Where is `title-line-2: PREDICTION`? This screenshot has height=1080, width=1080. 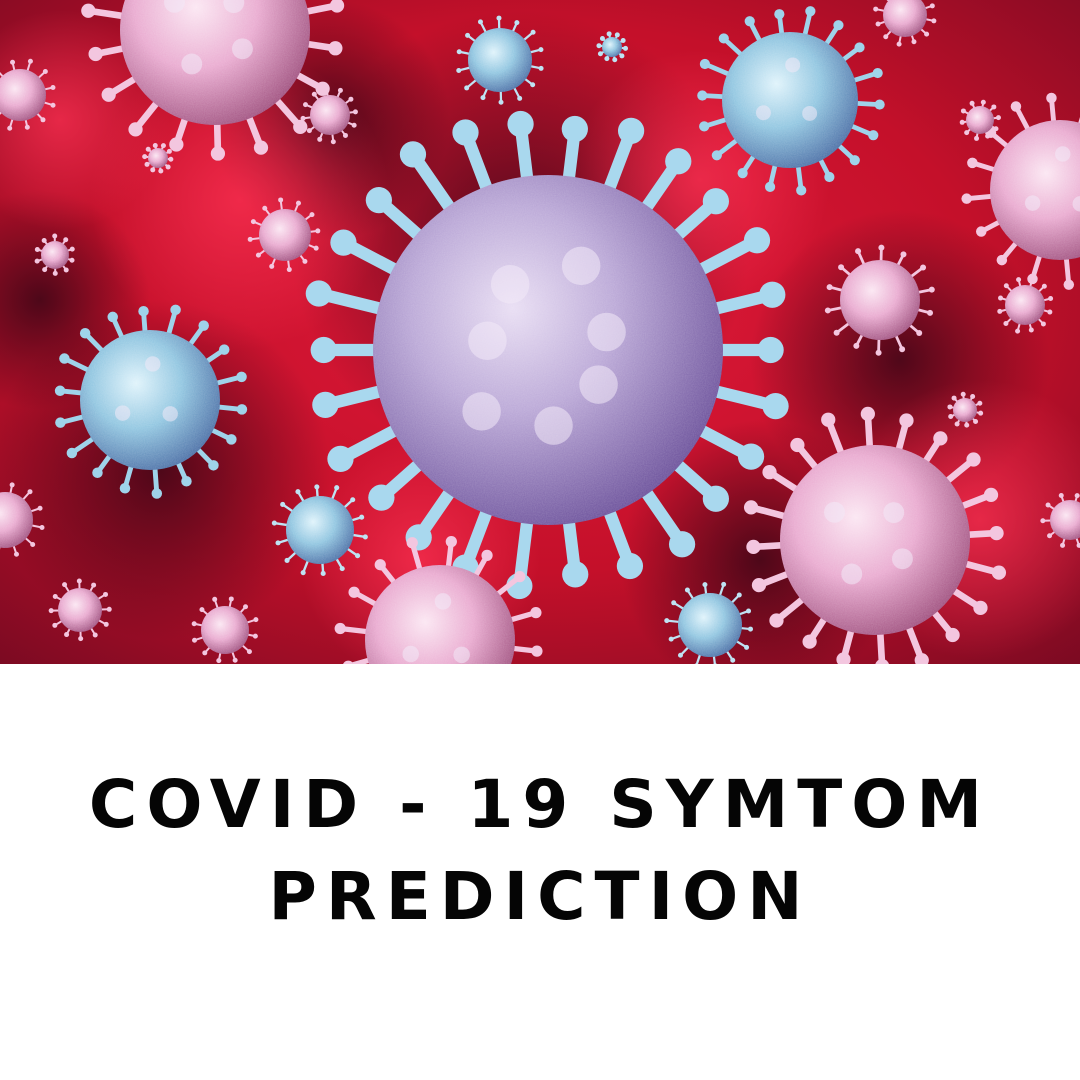 title-line-2: PREDICTION is located at coordinates (540, 896).